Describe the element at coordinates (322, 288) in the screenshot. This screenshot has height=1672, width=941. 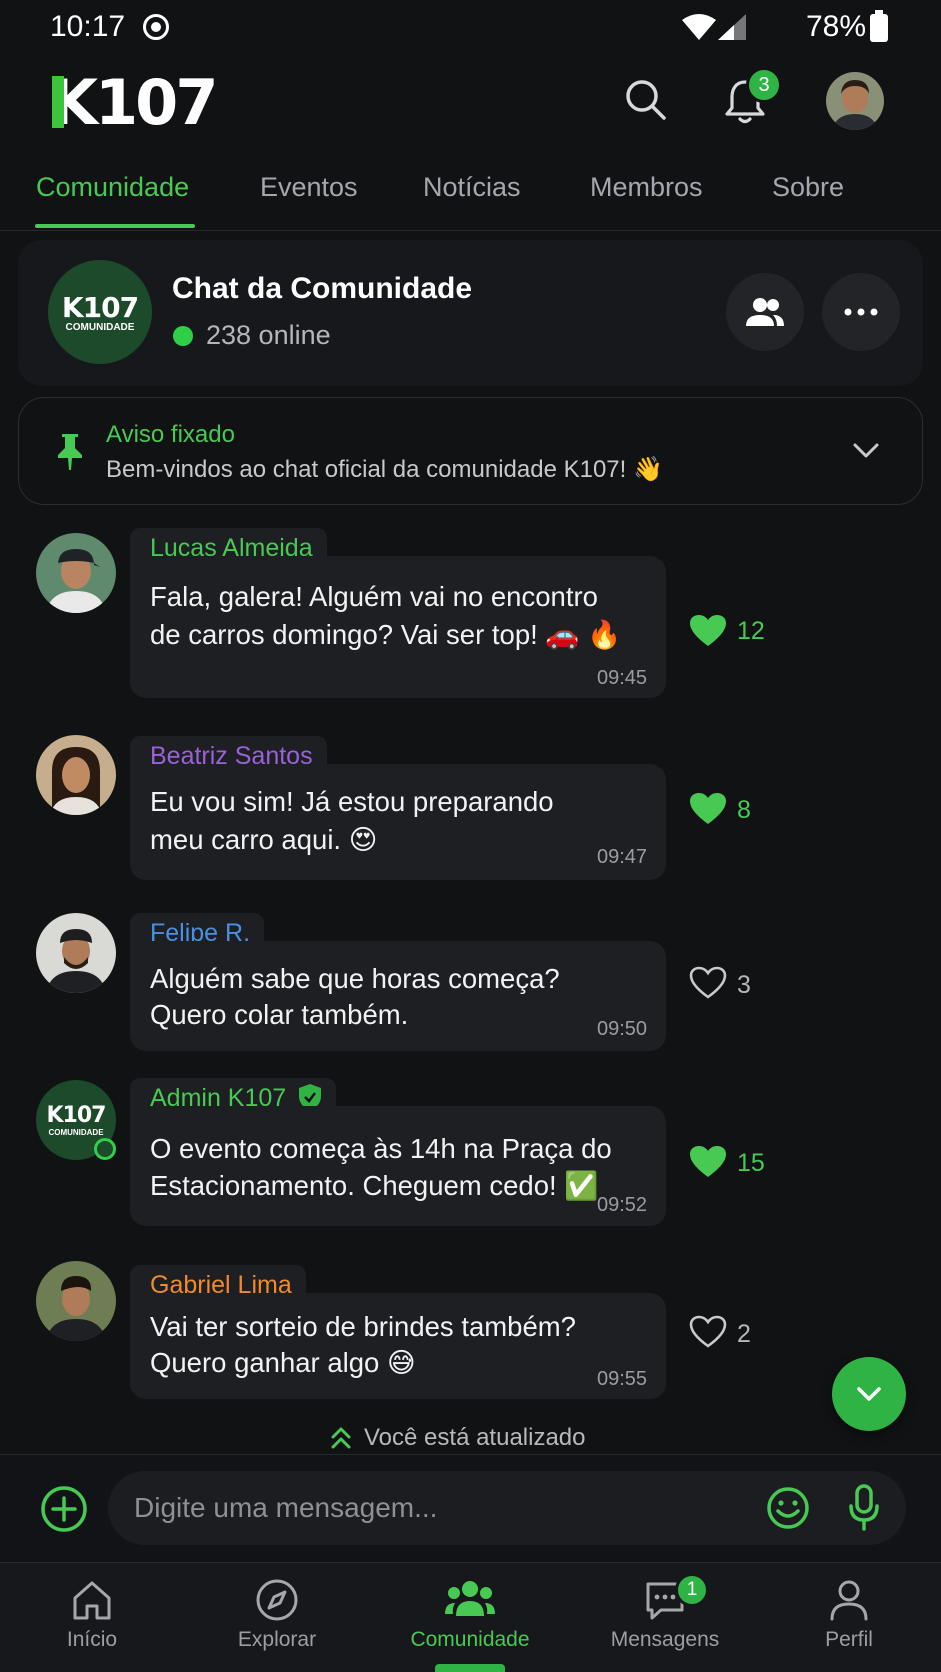
I see `chat-title: Chat da Comunidade` at that location.